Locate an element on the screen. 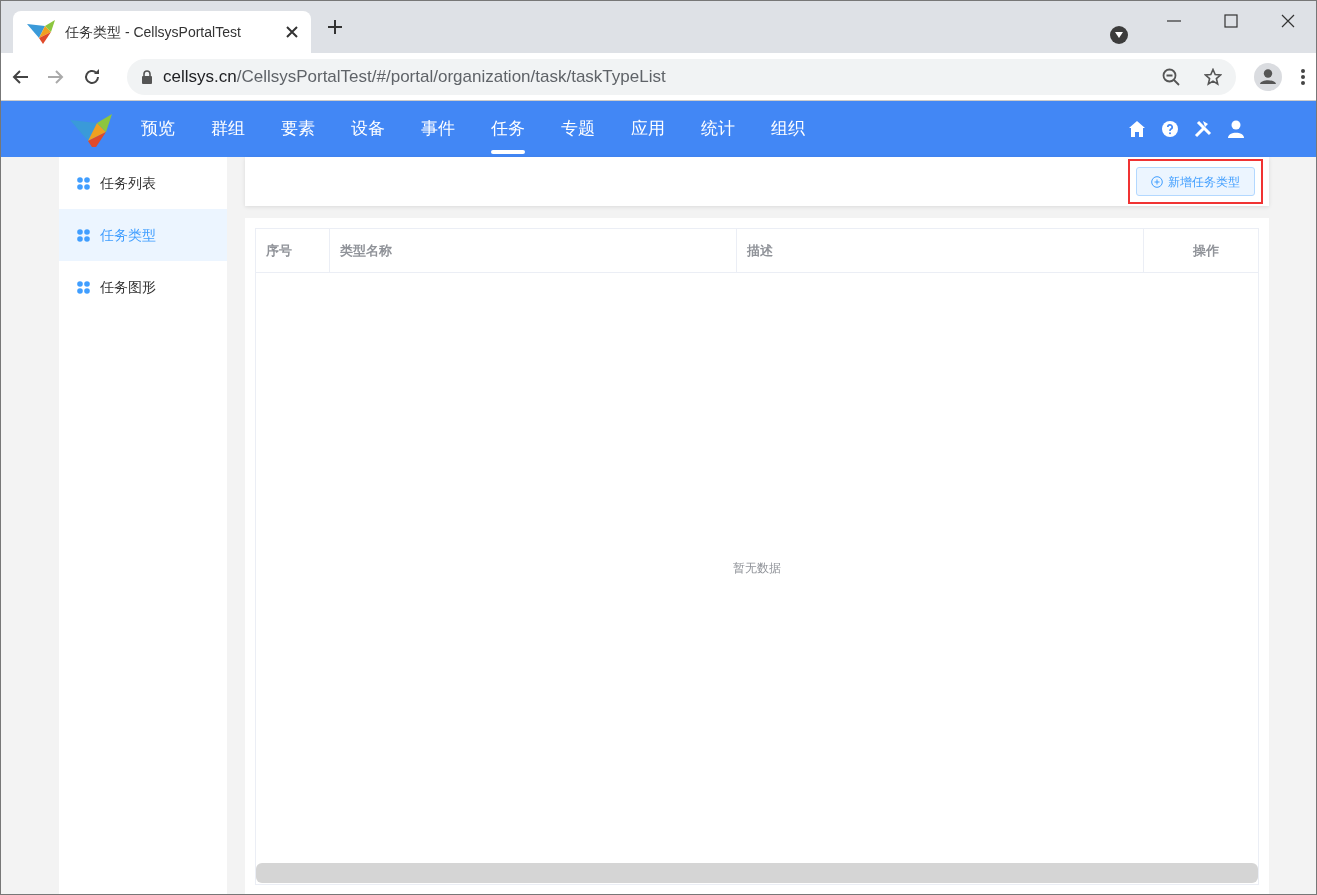 This screenshot has width=1317, height=895. sidebar-item: 任务类型 is located at coordinates (143, 235).